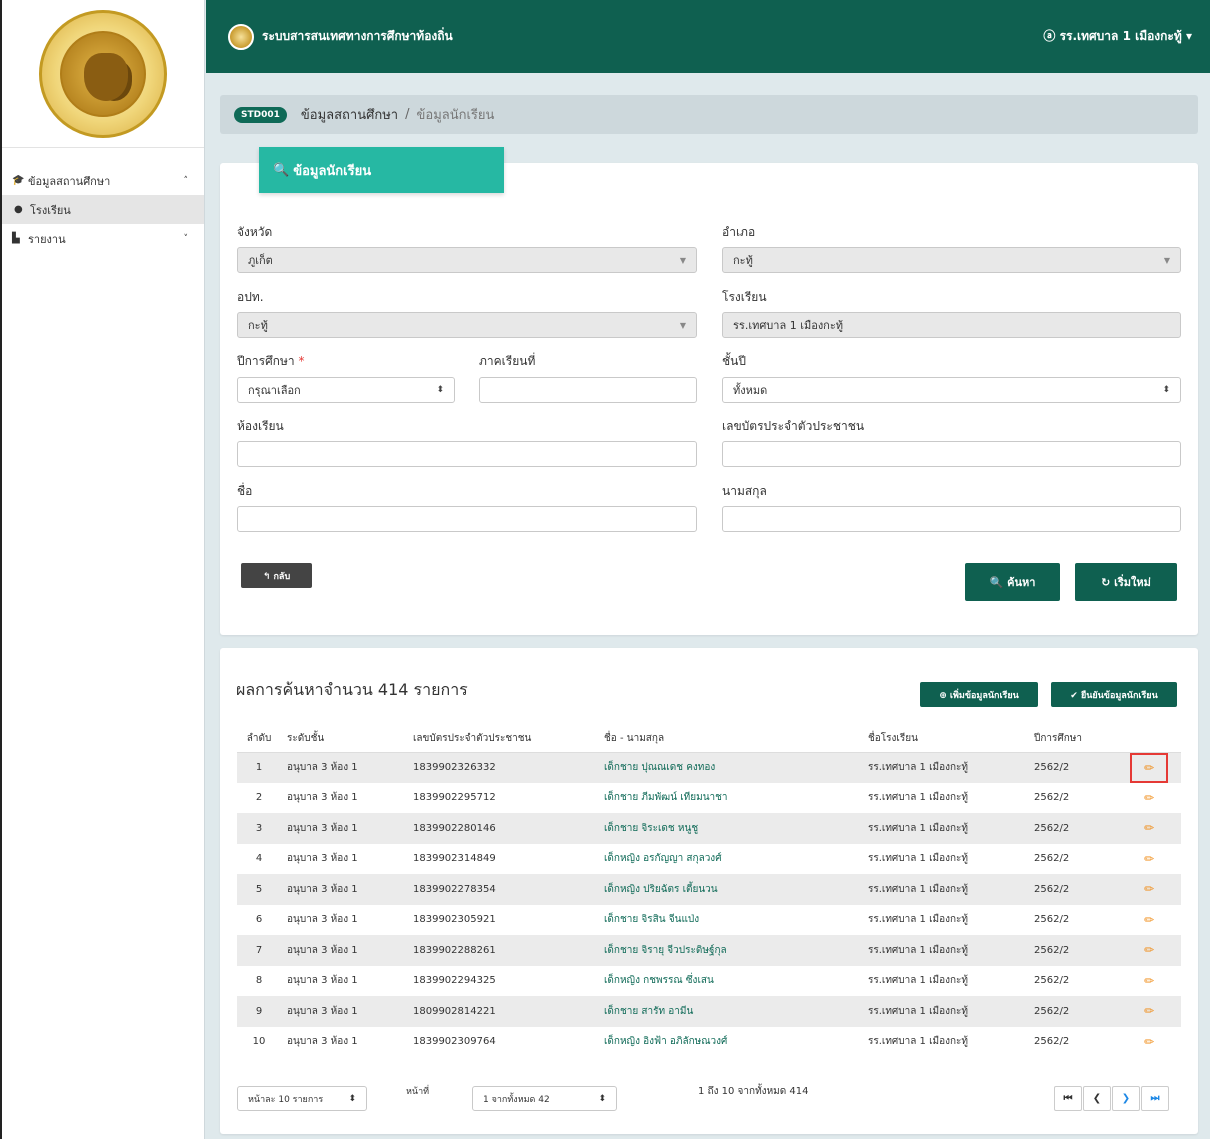  What do you see at coordinates (730, 1011) in the screenshot?
I see `cell-name: เด็กชาย สารัท อามีน` at bounding box center [730, 1011].